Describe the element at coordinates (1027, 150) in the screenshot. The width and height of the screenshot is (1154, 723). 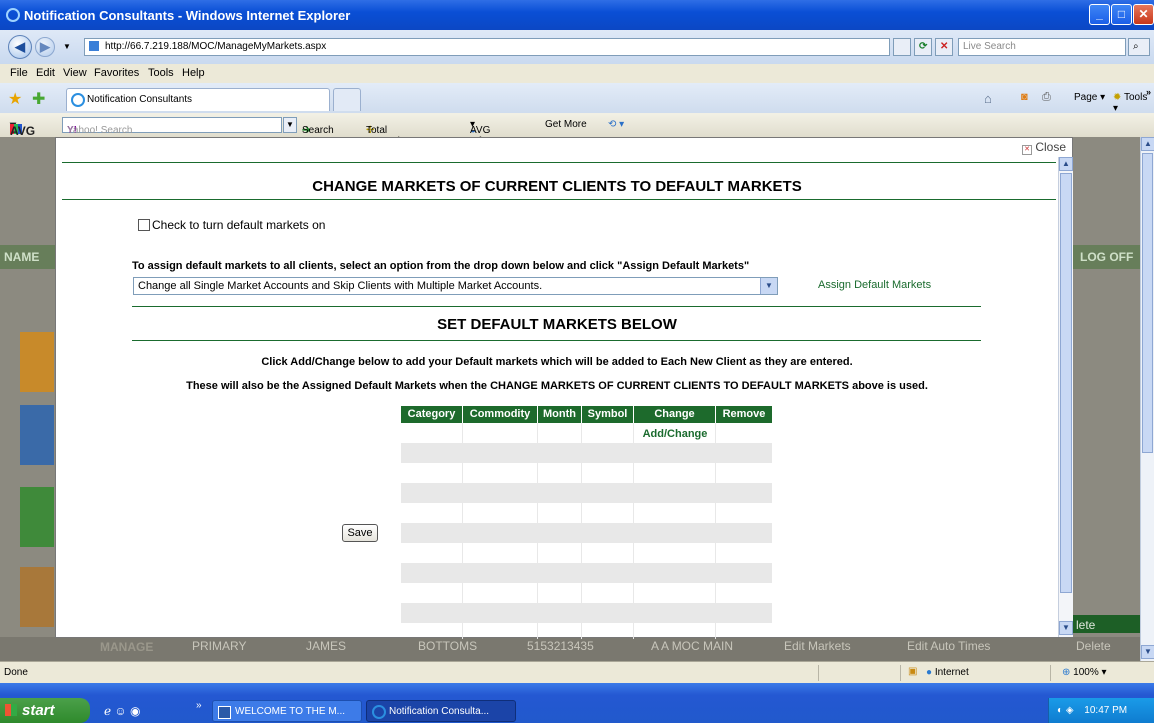
I see `close-icon: ✕` at that location.